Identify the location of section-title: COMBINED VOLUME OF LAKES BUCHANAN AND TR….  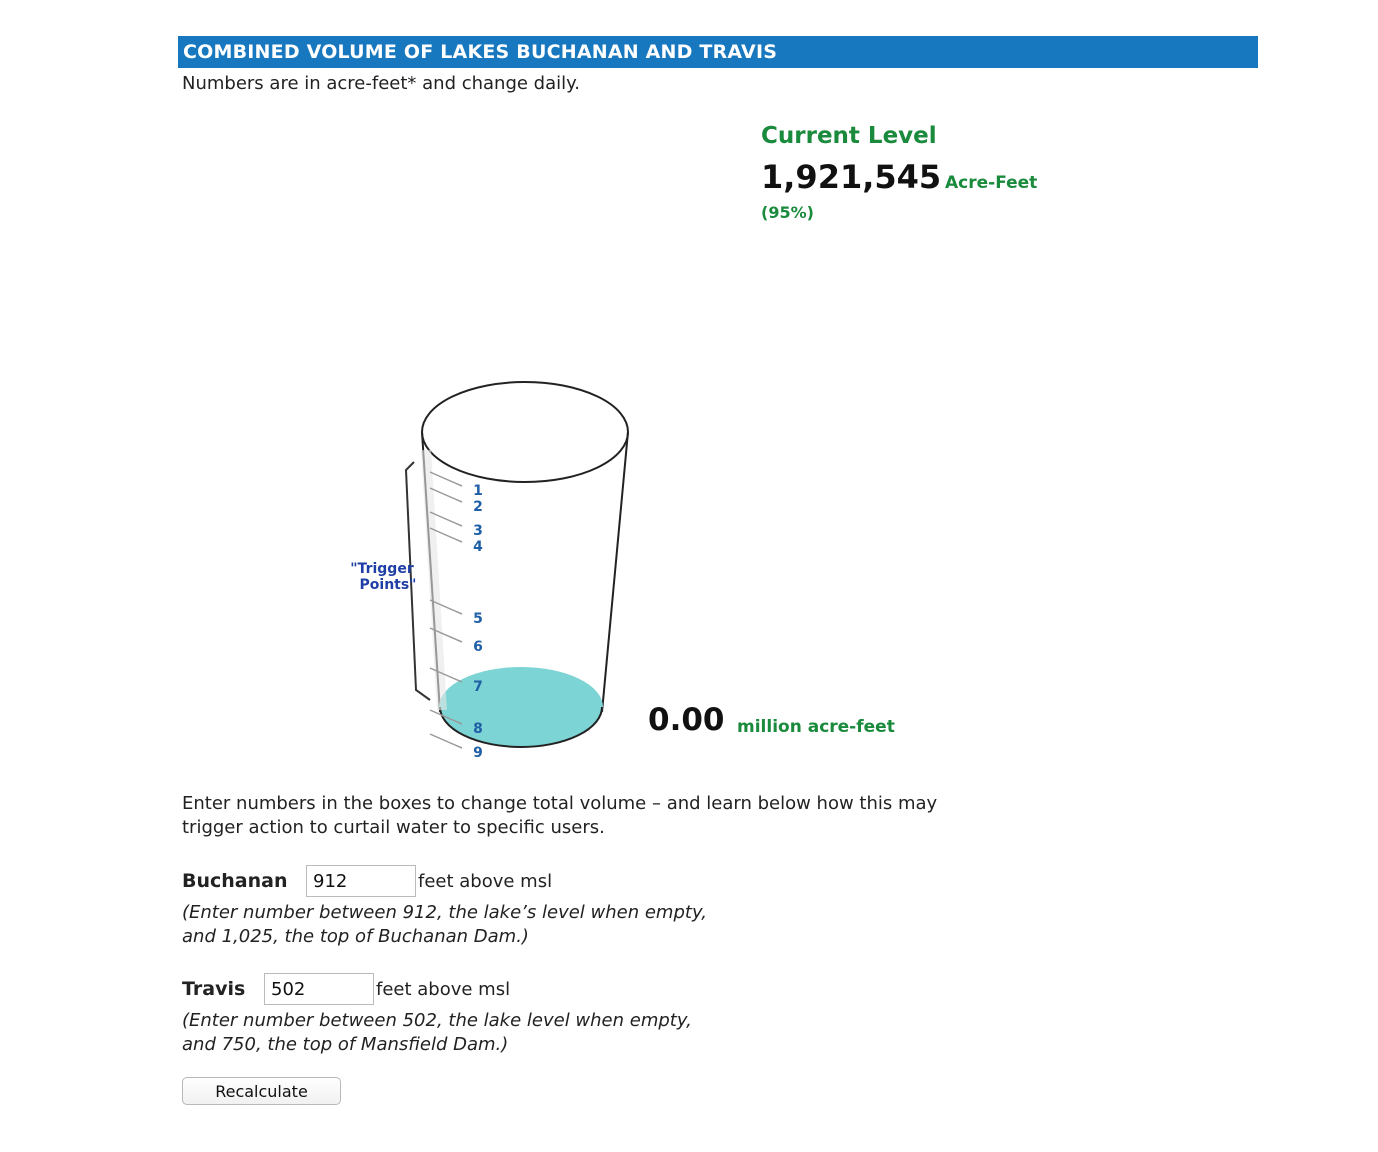
(480, 52).